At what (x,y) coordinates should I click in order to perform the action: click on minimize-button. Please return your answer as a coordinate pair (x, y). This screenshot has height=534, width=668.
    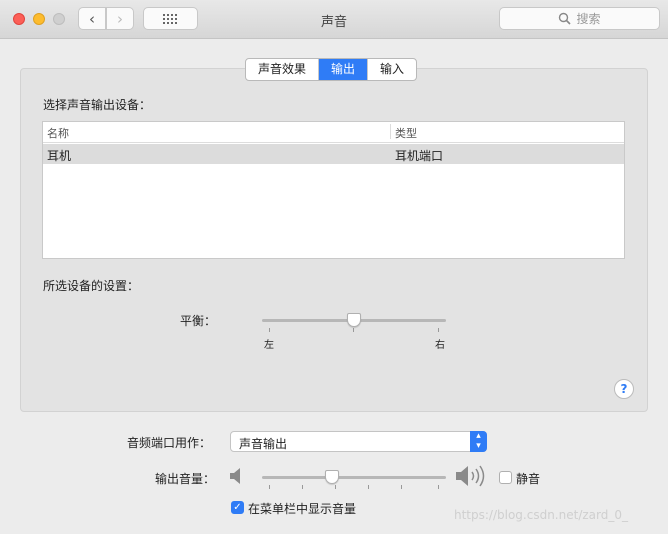
    Looking at the image, I should click on (39, 19).